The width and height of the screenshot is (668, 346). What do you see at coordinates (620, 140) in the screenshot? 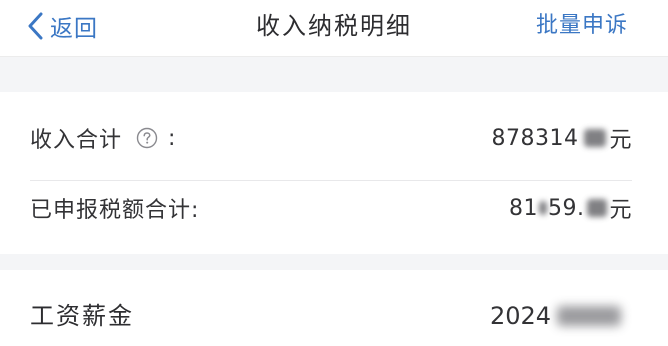
I see `income-total-unit: 元` at bounding box center [620, 140].